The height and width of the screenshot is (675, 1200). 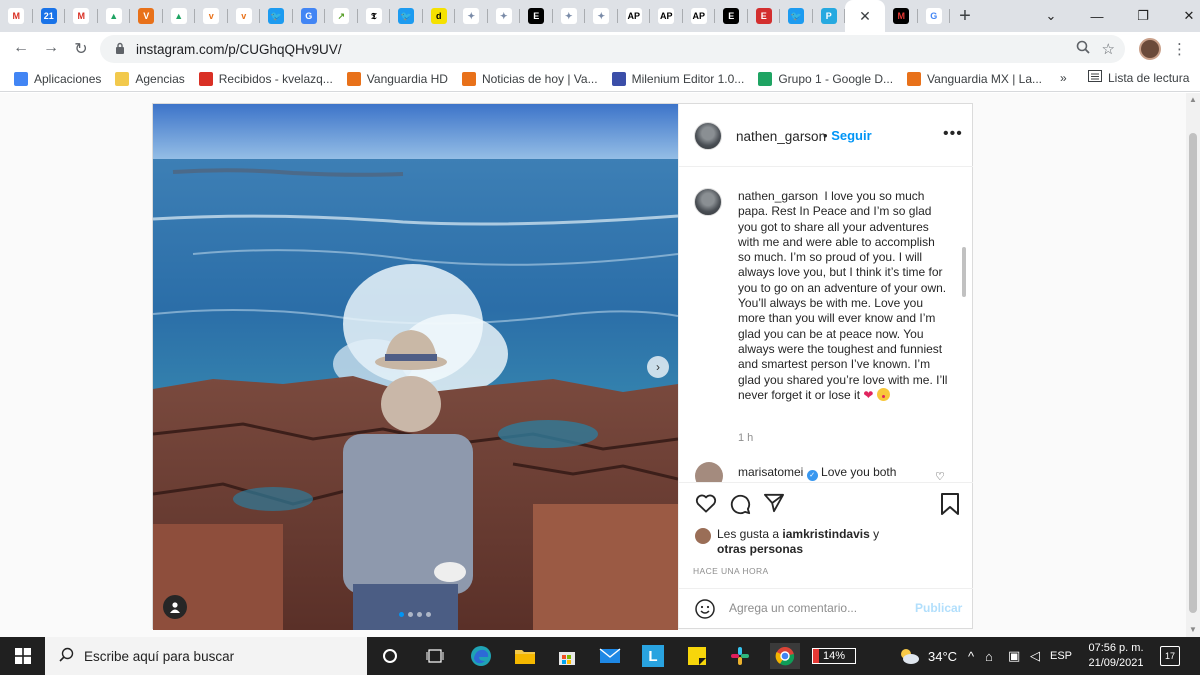 I want to click on instagram-tab: ✕, so click(x=865, y=16).